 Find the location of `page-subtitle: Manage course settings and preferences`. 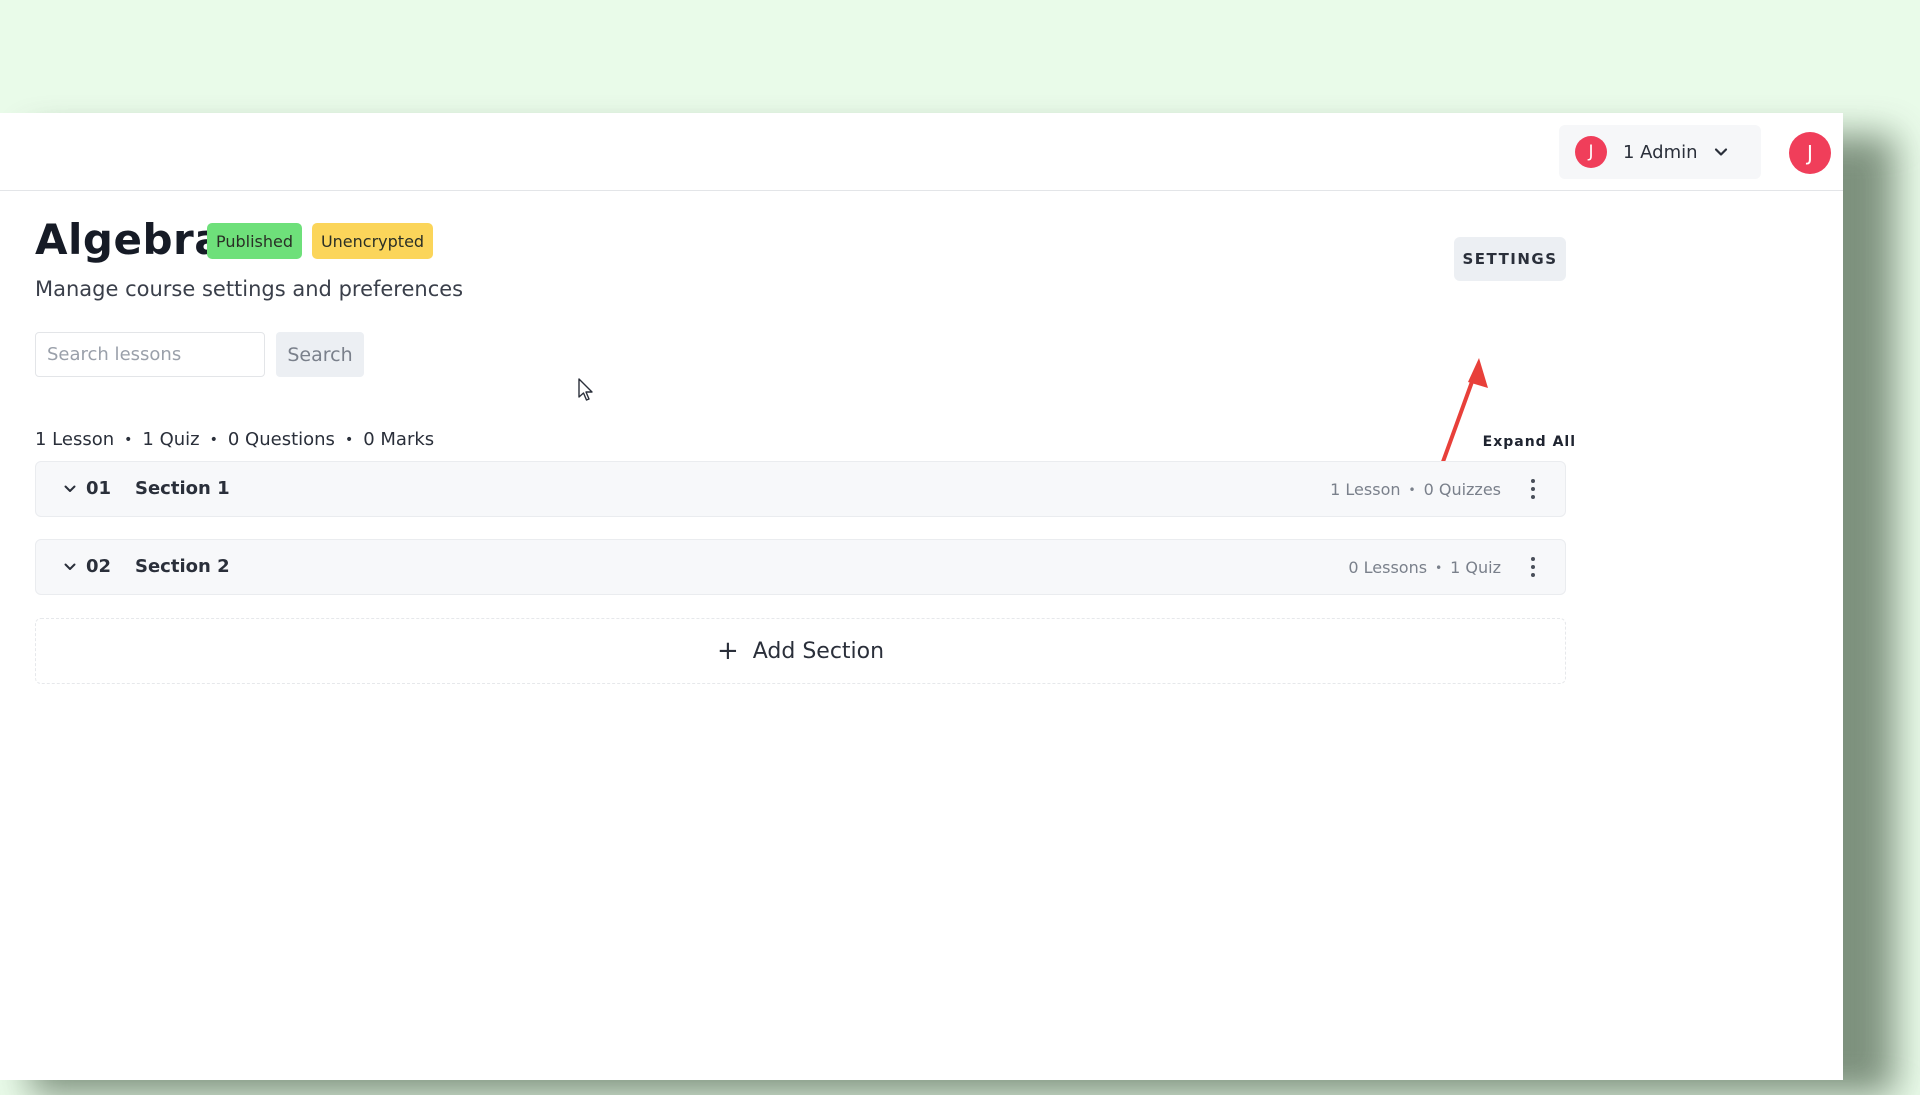

page-subtitle: Manage course settings and preferences is located at coordinates (249, 289).